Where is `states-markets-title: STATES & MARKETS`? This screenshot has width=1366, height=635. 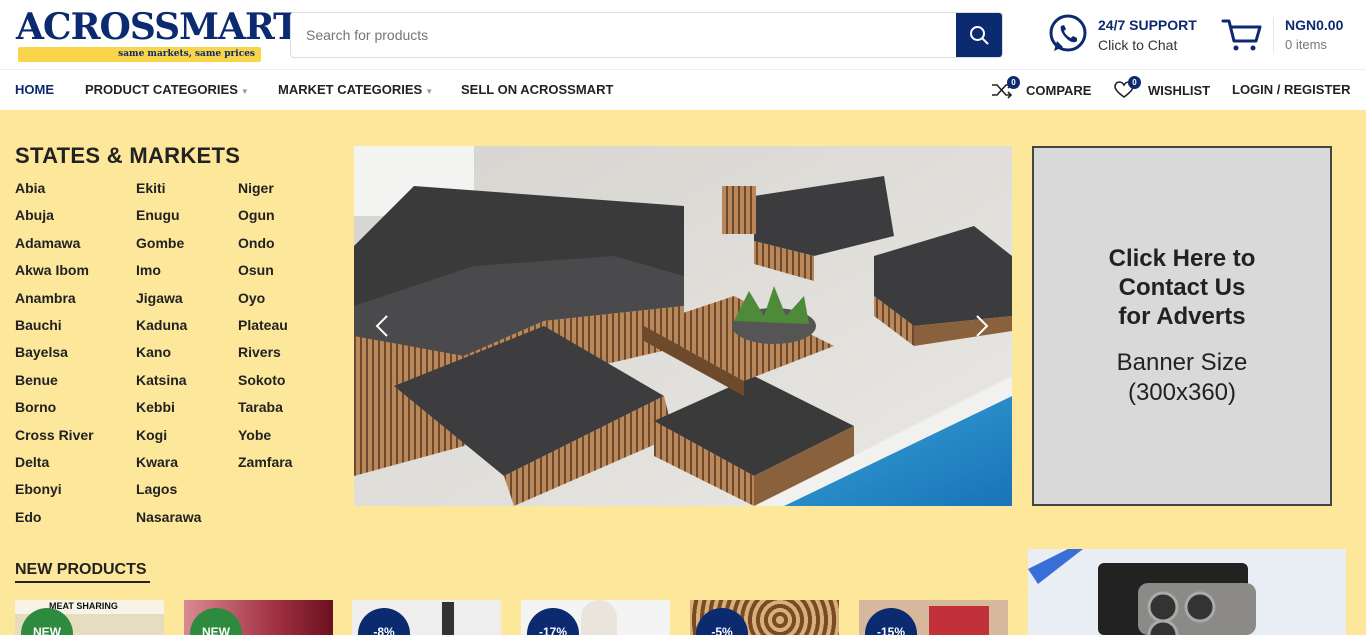 states-markets-title: STATES & MARKETS is located at coordinates (128, 155).